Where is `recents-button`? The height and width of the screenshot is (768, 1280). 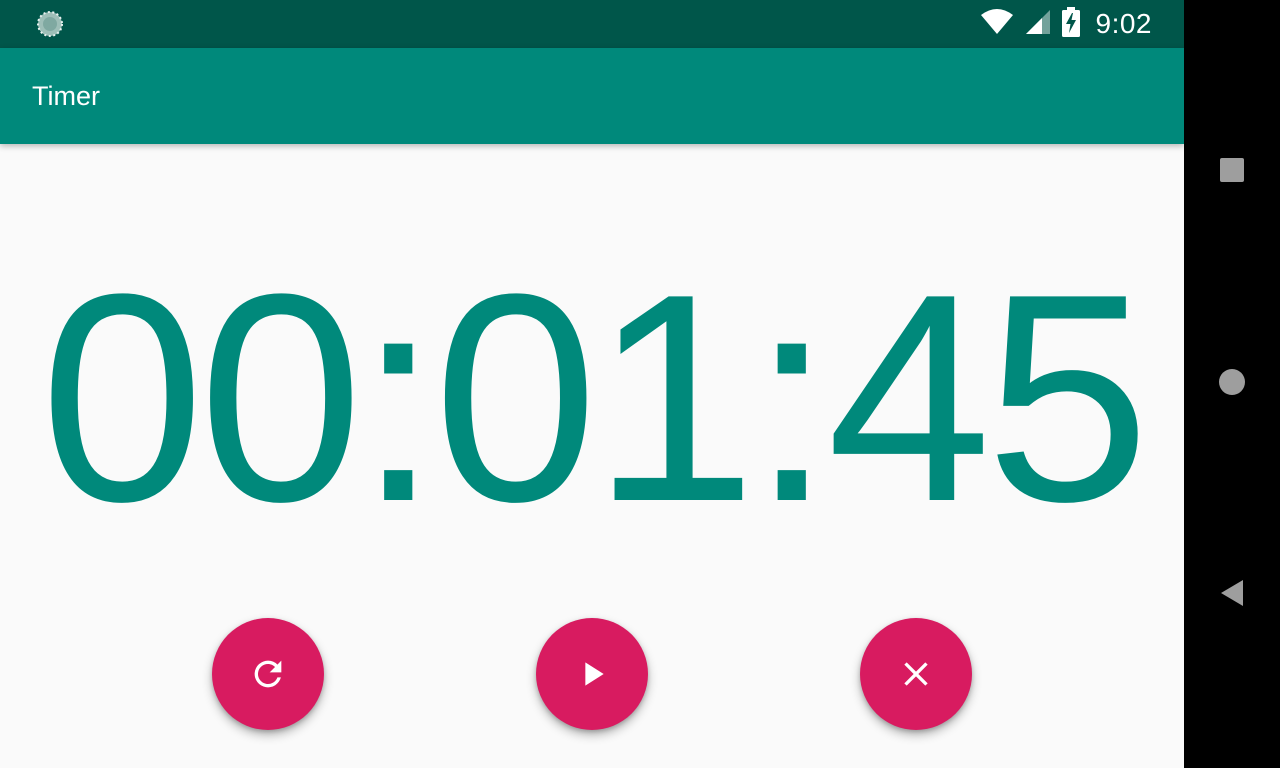 recents-button is located at coordinates (1232, 172).